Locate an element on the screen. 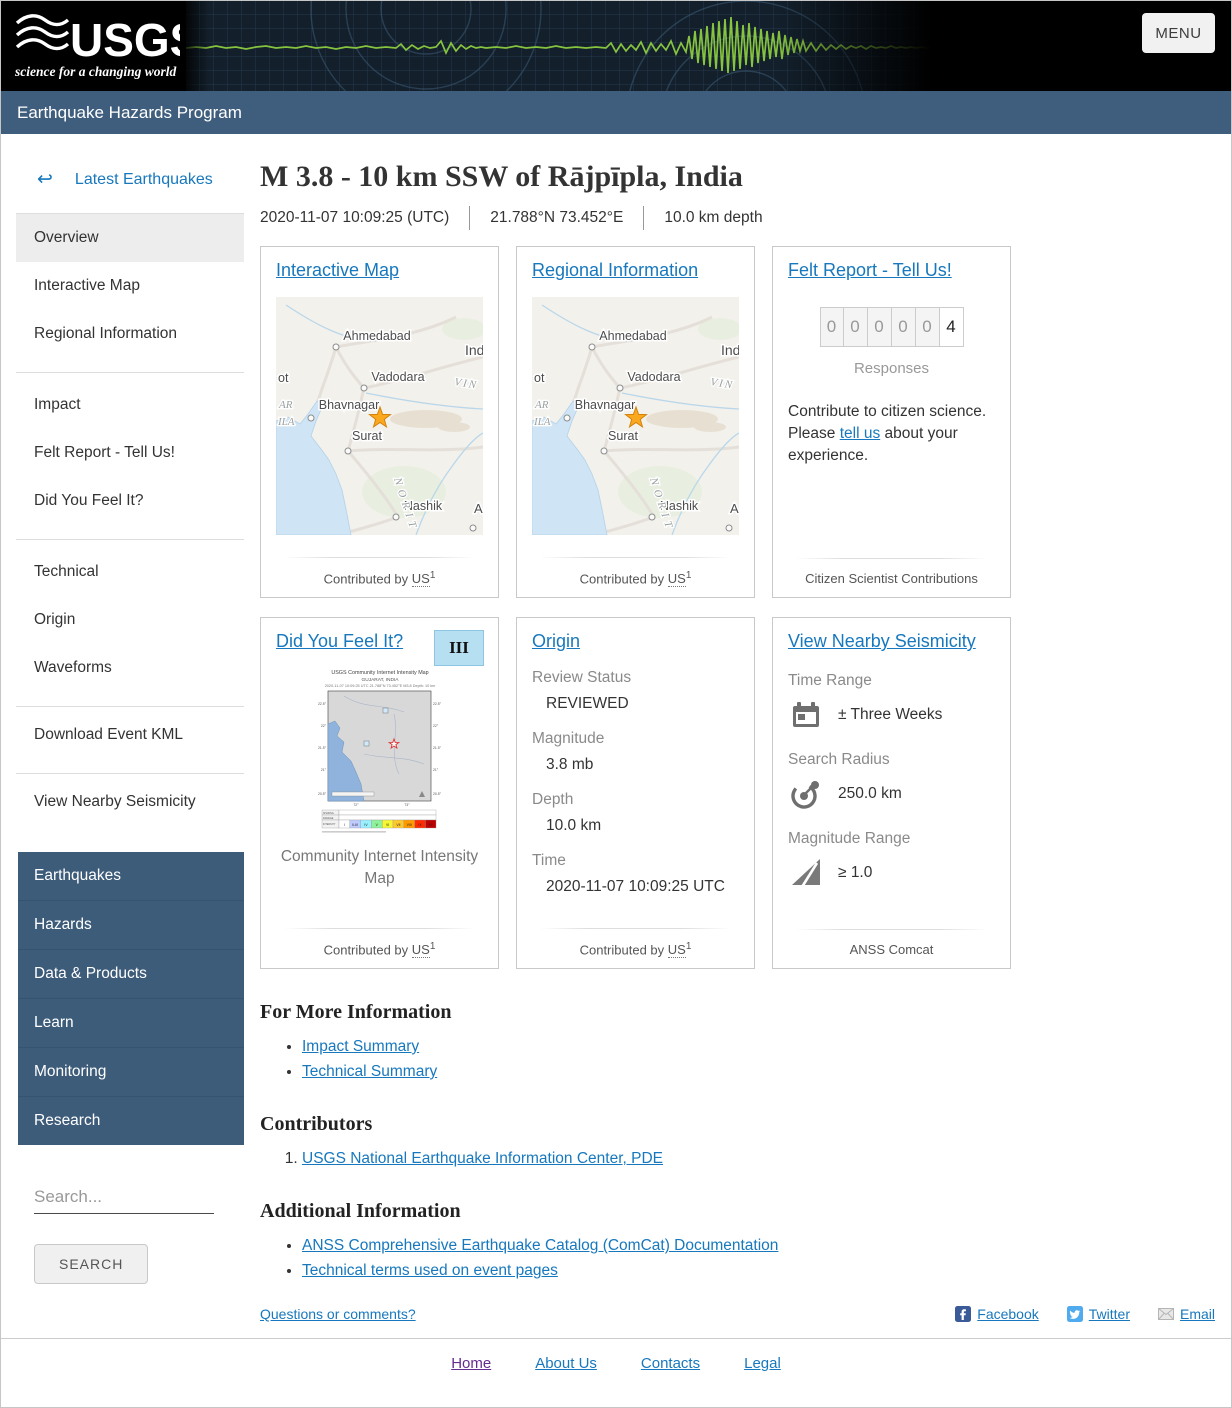  time-range-row: ± Three Weeks is located at coordinates (892, 715).